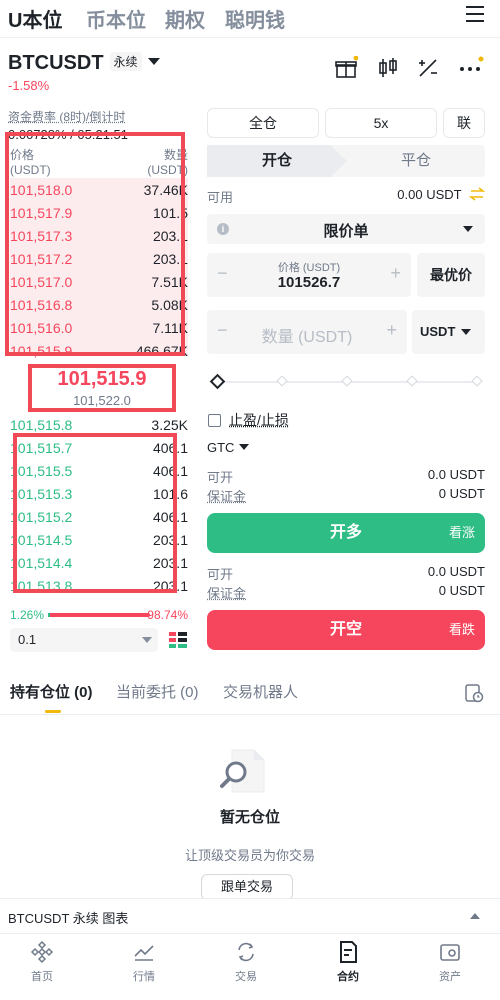 The height and width of the screenshot is (1000, 500). What do you see at coordinates (255, 18) in the screenshot?
I see `tab-smart-money: 聪明钱` at bounding box center [255, 18].